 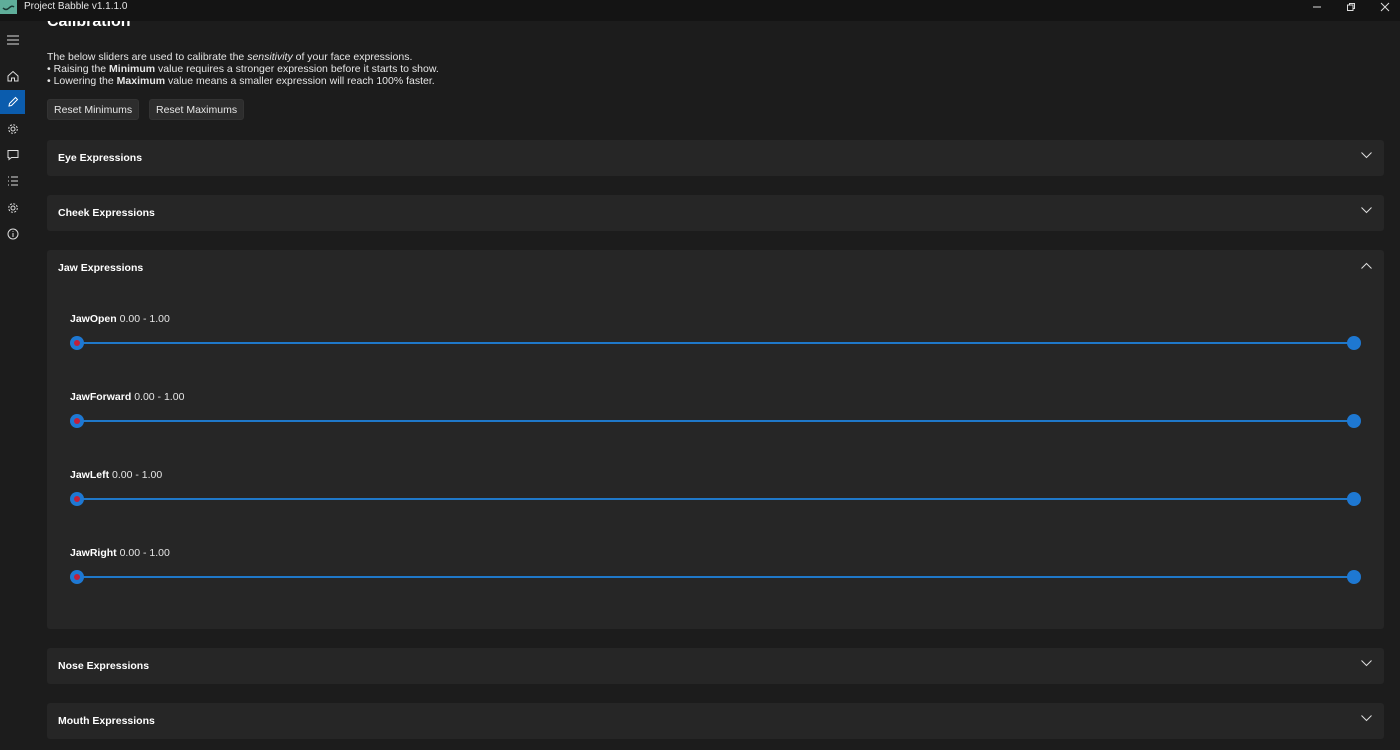 I want to click on sidebar-item-calibration, so click(x=12, y=102).